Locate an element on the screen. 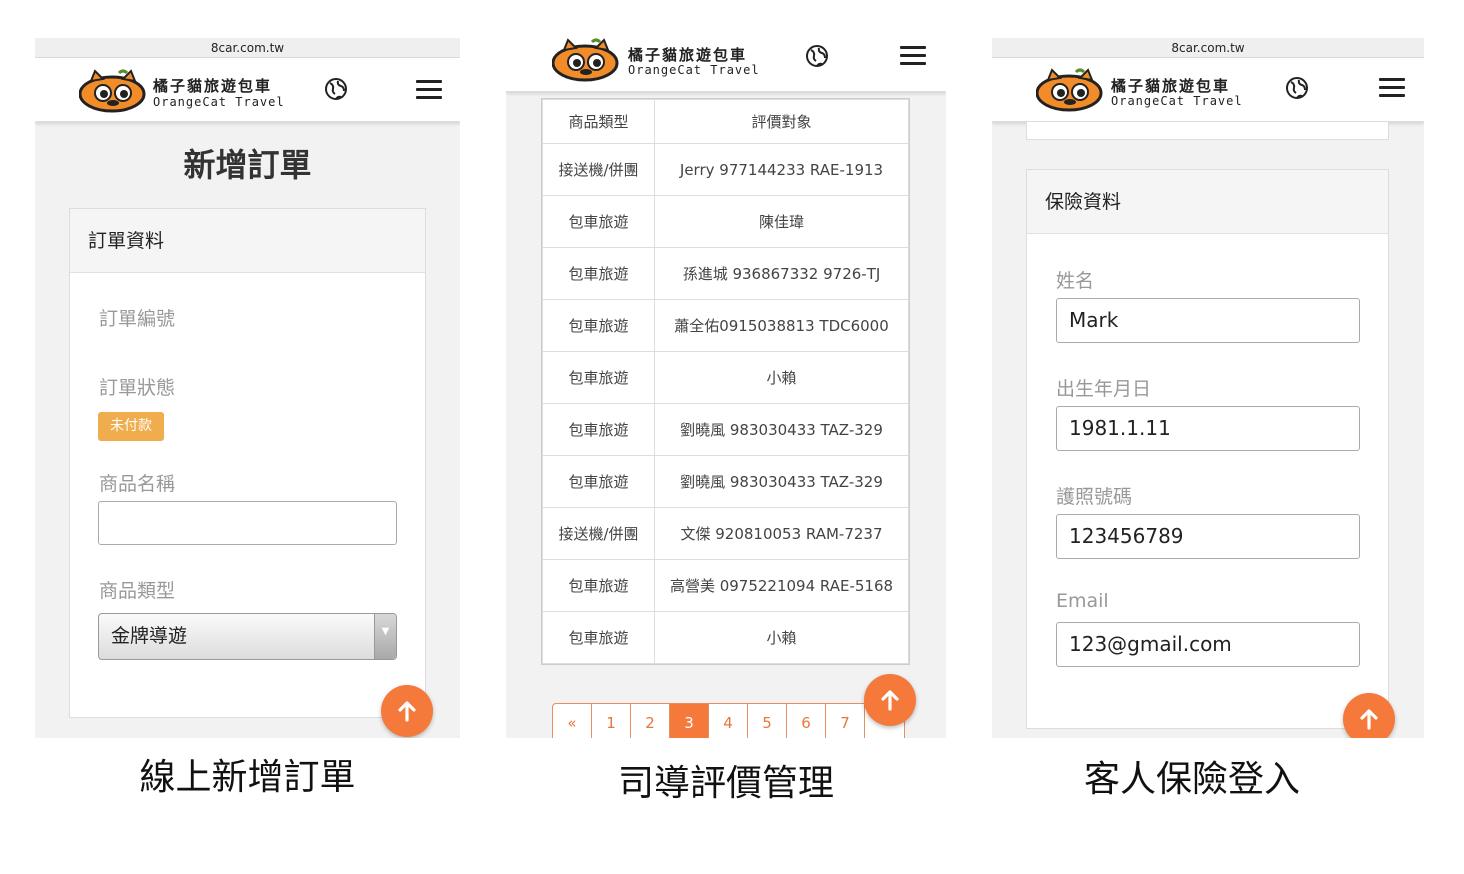  card-title: 訂單資料 is located at coordinates (247, 241).